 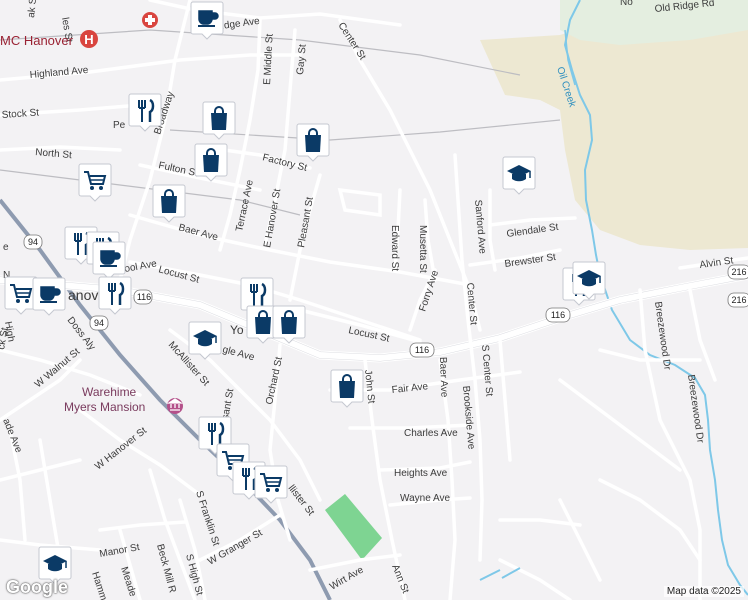 What do you see at coordinates (410, 388) in the screenshot?
I see `street-label: Fair Ave` at bounding box center [410, 388].